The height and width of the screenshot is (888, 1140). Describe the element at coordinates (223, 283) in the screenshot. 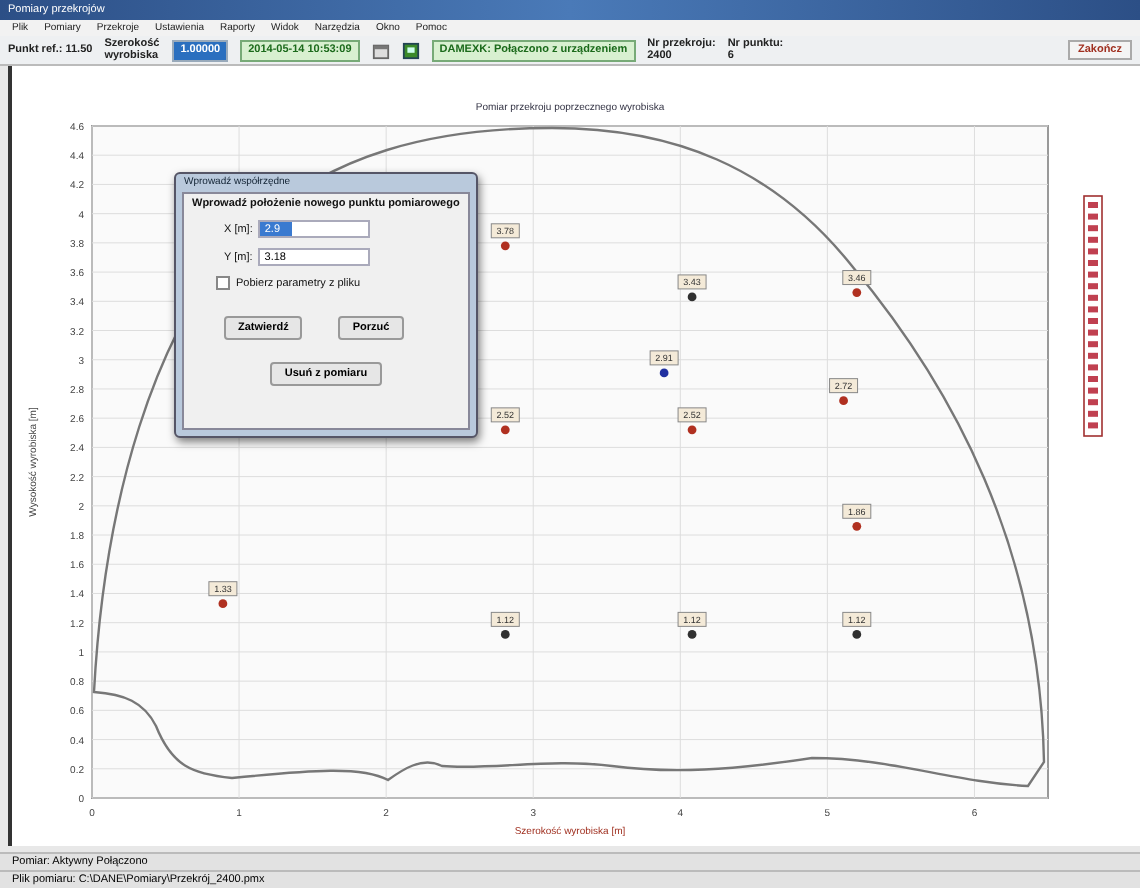

I see `checkbox` at that location.